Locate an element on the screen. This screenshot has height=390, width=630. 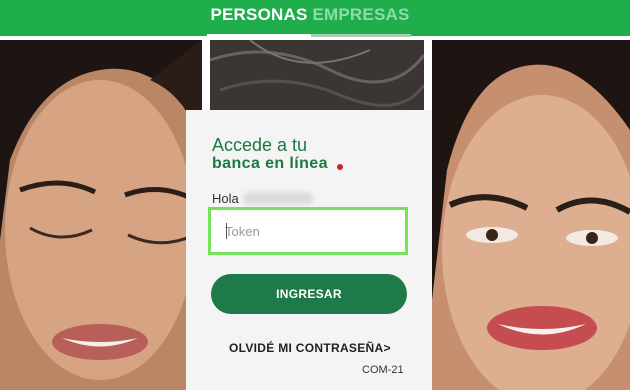
tab-empresas: EMPRESAS is located at coordinates (361, 20).